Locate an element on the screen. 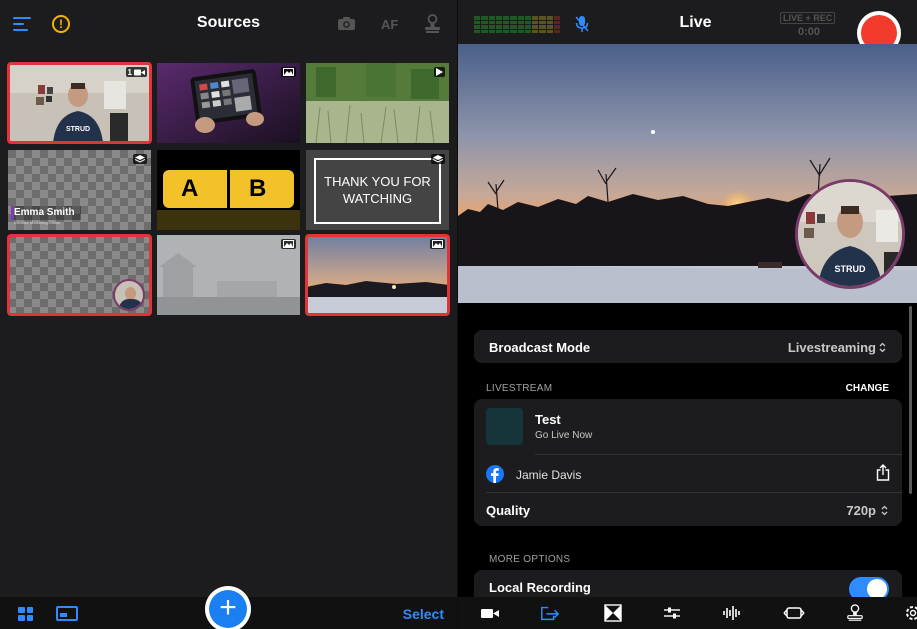 Image resolution: width=917 pixels, height=629 pixels. grass-thumbnail is located at coordinates (377, 103).